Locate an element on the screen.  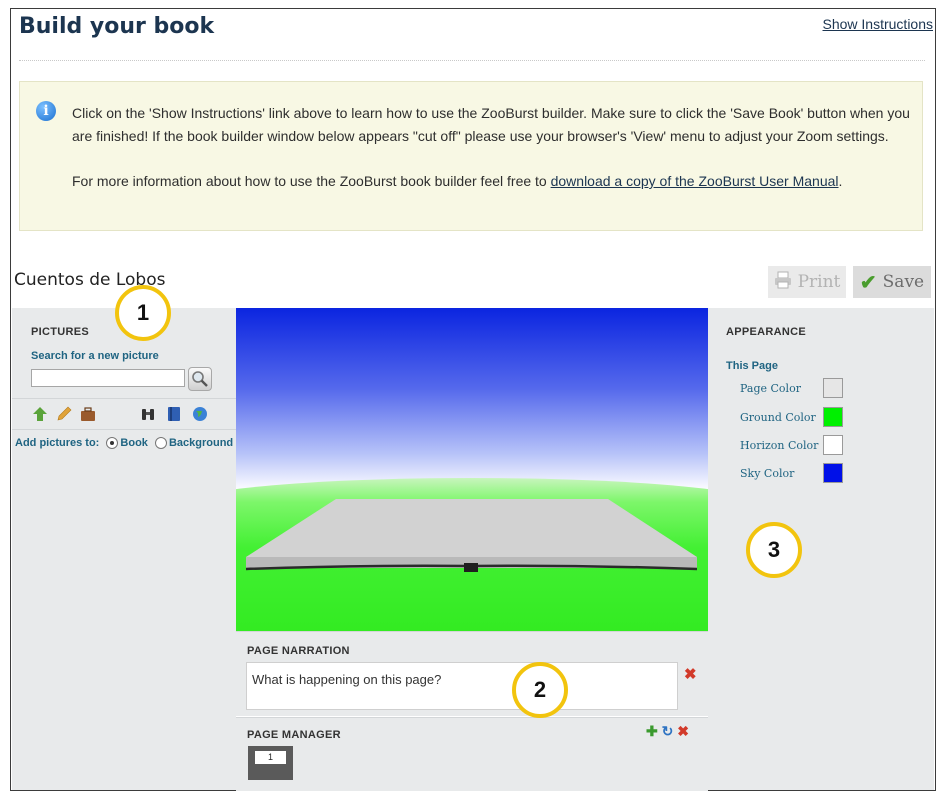
pencil-icon is located at coordinates (64, 414).